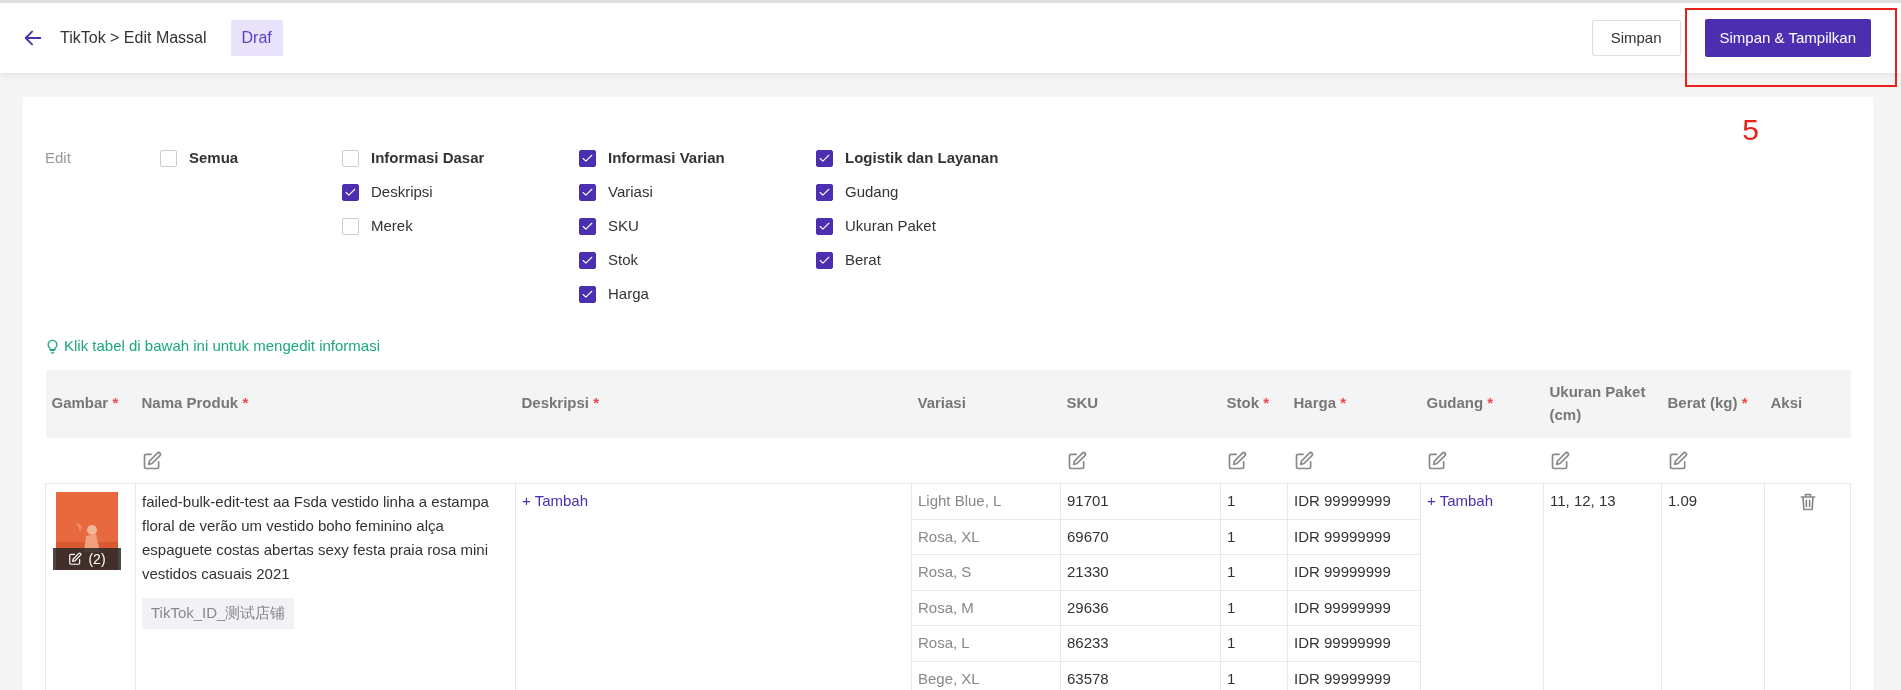 This screenshot has height=690, width=1901. What do you see at coordinates (630, 191) in the screenshot?
I see `checkbox-label: Variasi` at bounding box center [630, 191].